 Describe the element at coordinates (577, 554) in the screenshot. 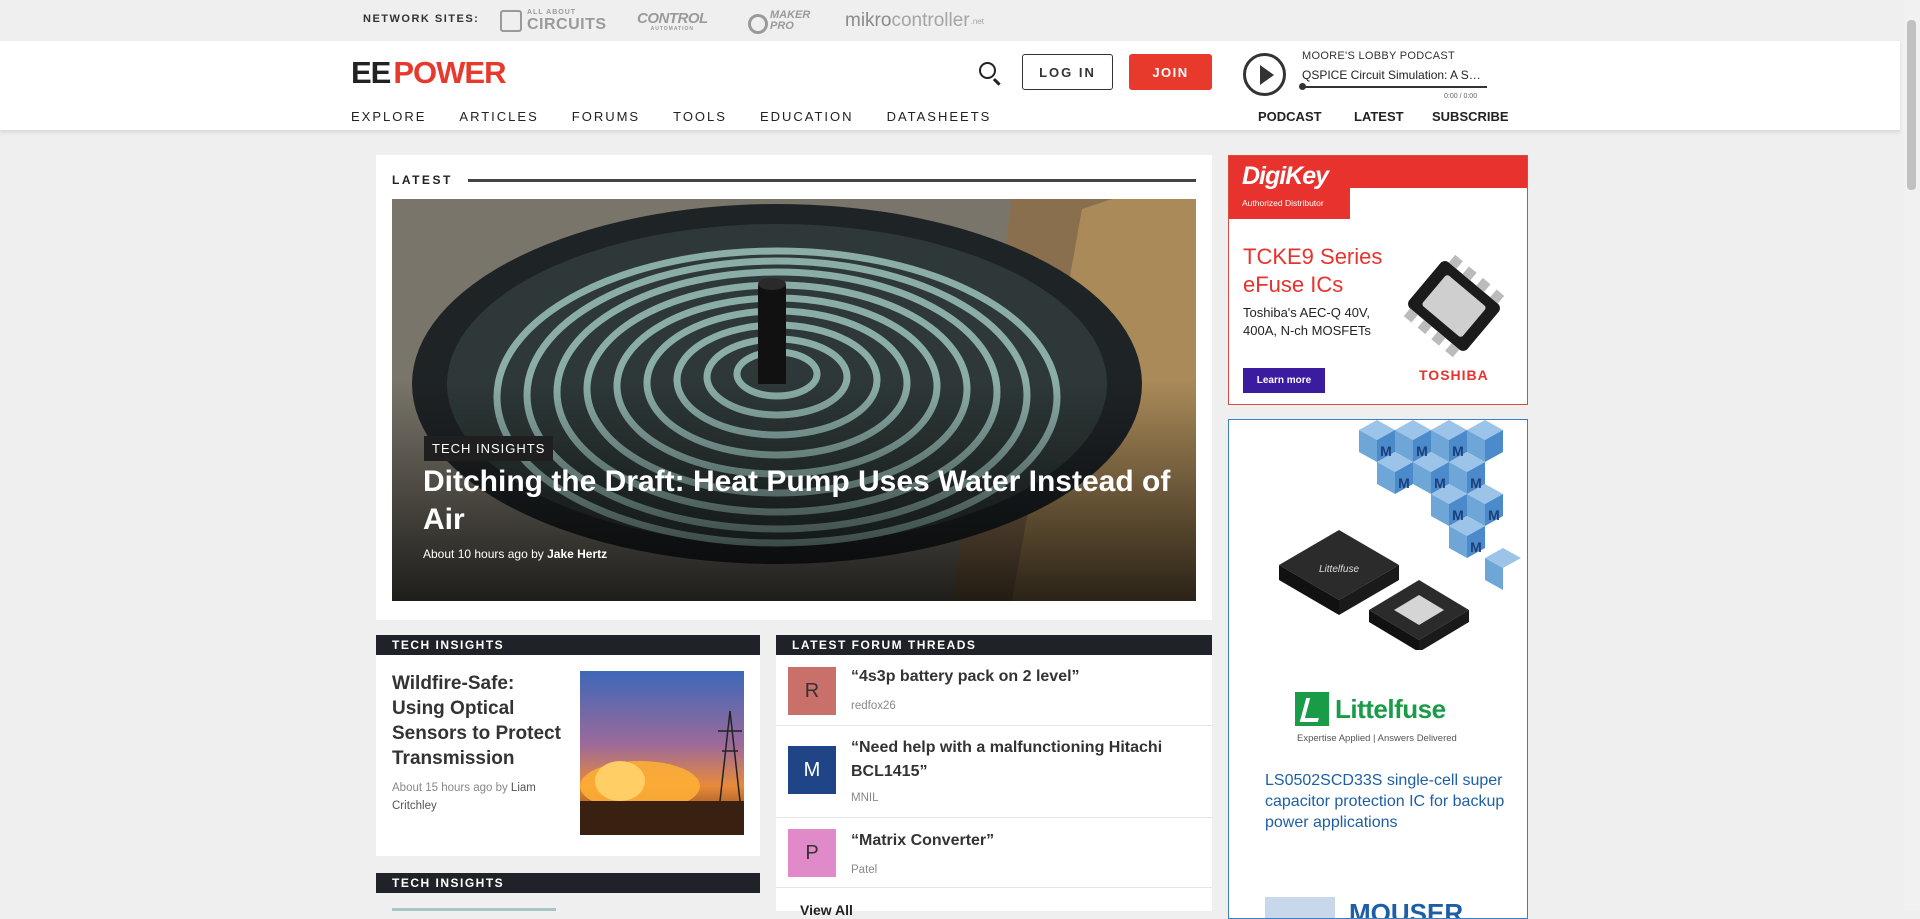

I see `hero-author: Jake Hertz` at that location.